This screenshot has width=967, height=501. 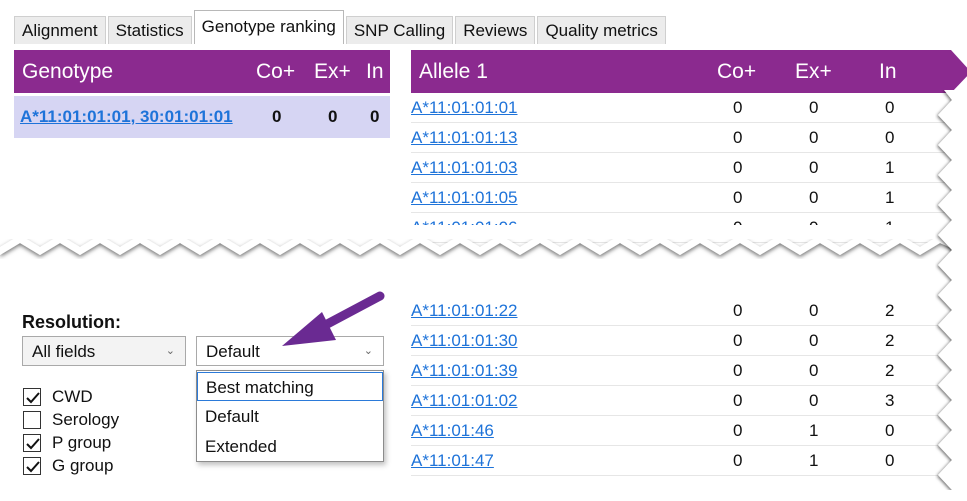 I want to click on dropdown-option-default: Default, so click(x=290, y=416).